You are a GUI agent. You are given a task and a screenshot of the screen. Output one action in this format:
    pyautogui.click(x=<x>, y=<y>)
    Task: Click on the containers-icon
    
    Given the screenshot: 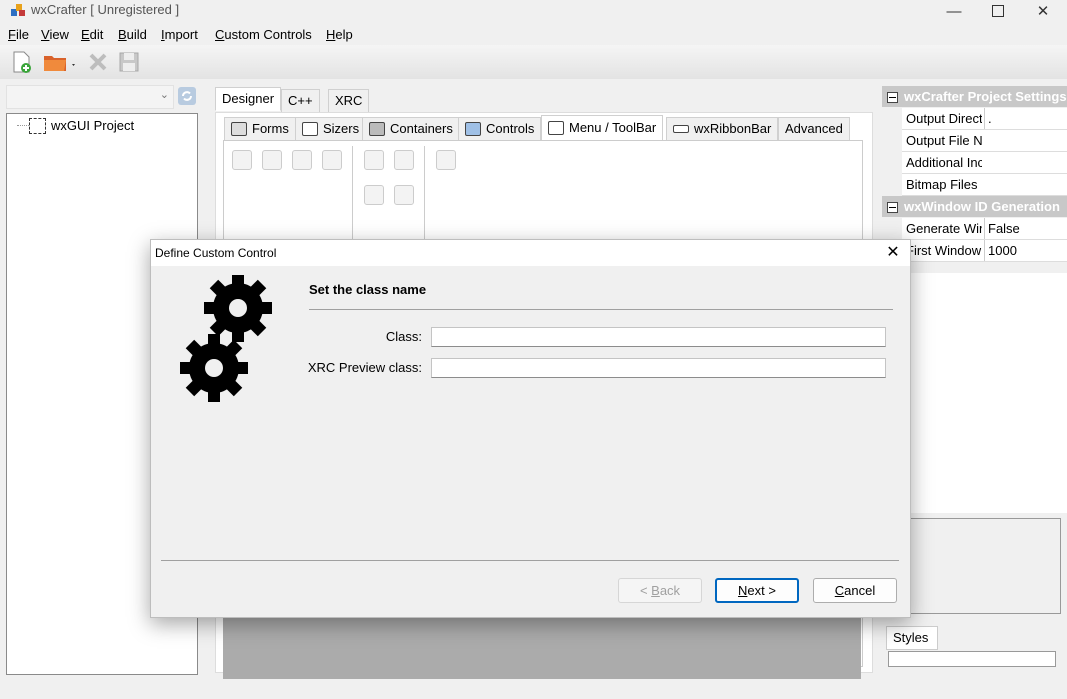 What is the action you would take?
    pyautogui.click(x=377, y=129)
    